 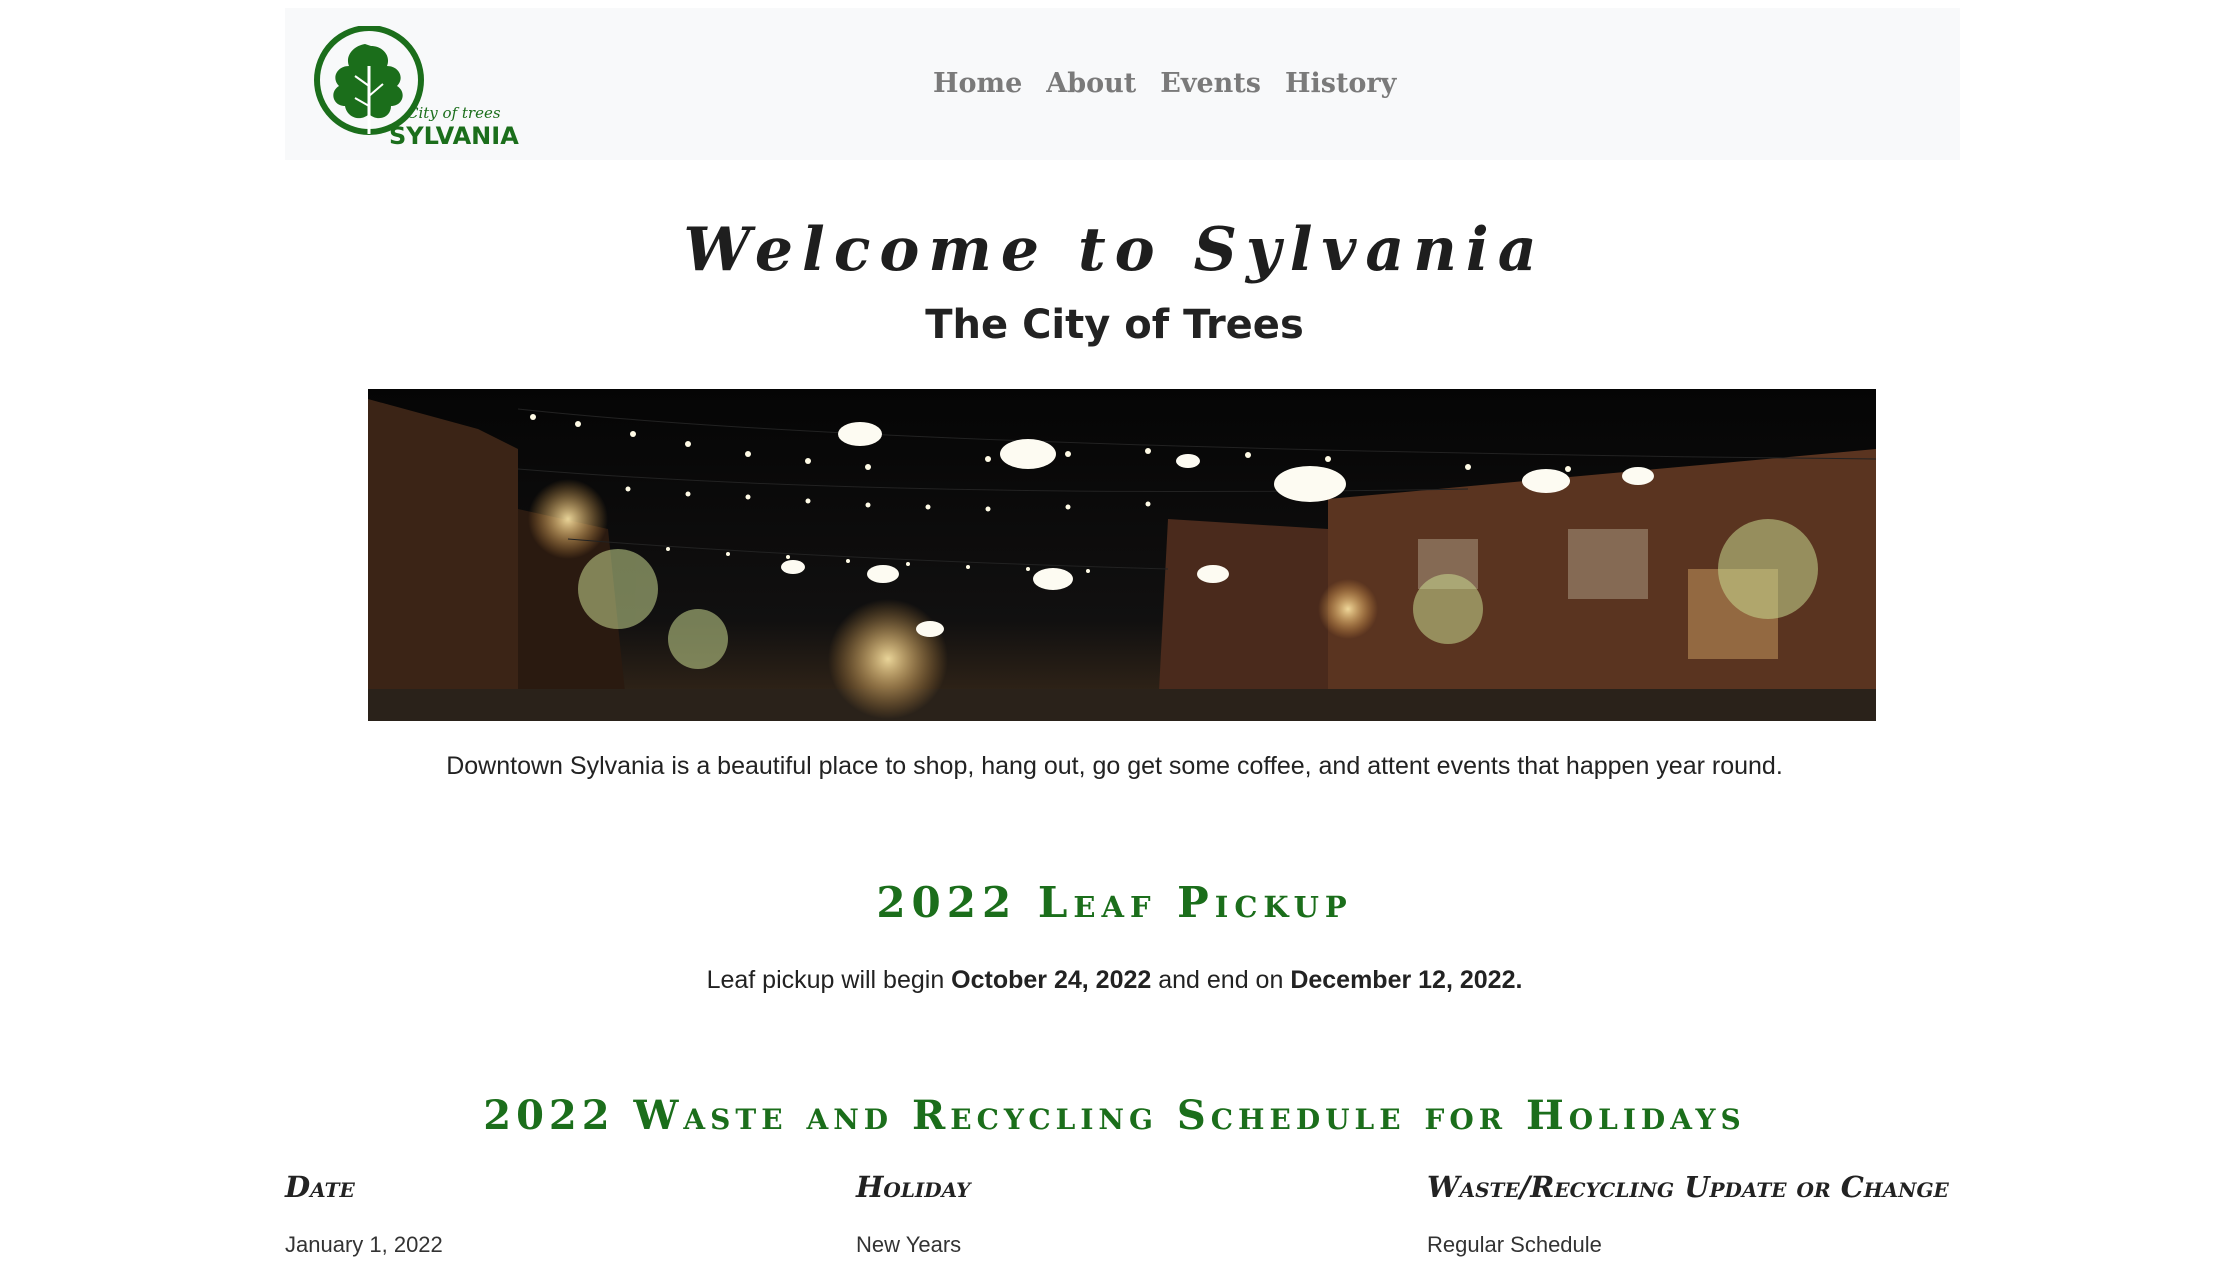 I want to click on page-title: Welcome to Sylvania, so click(x=1114, y=250).